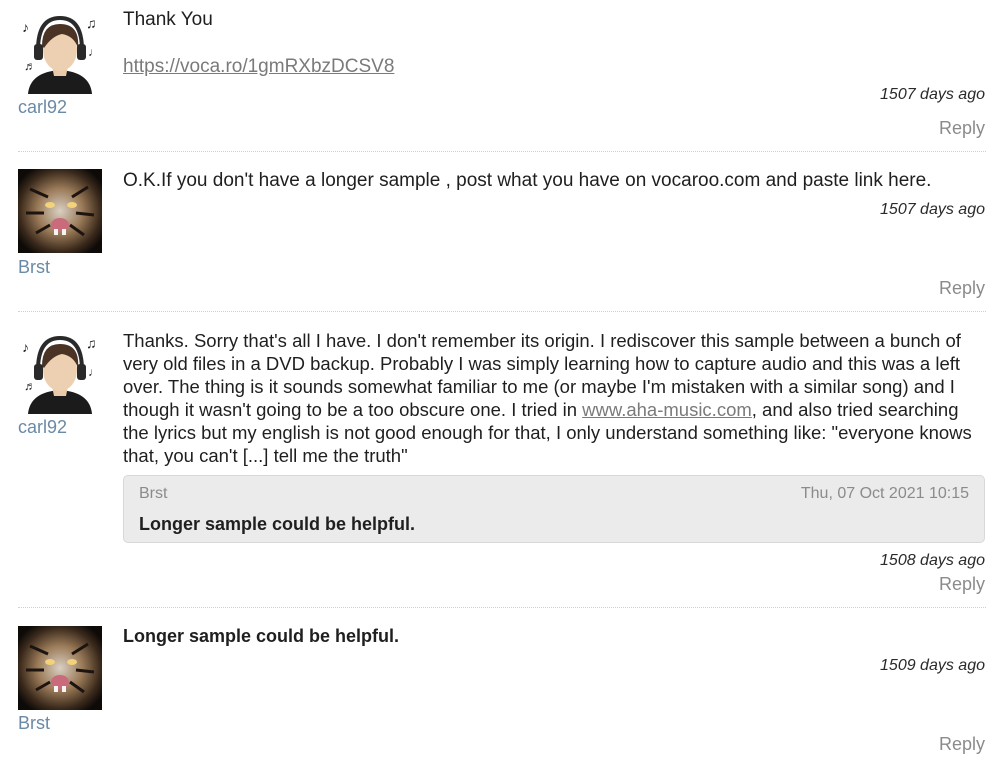  Describe the element at coordinates (932, 560) in the screenshot. I see `comment-age: 1508 days ago` at that location.